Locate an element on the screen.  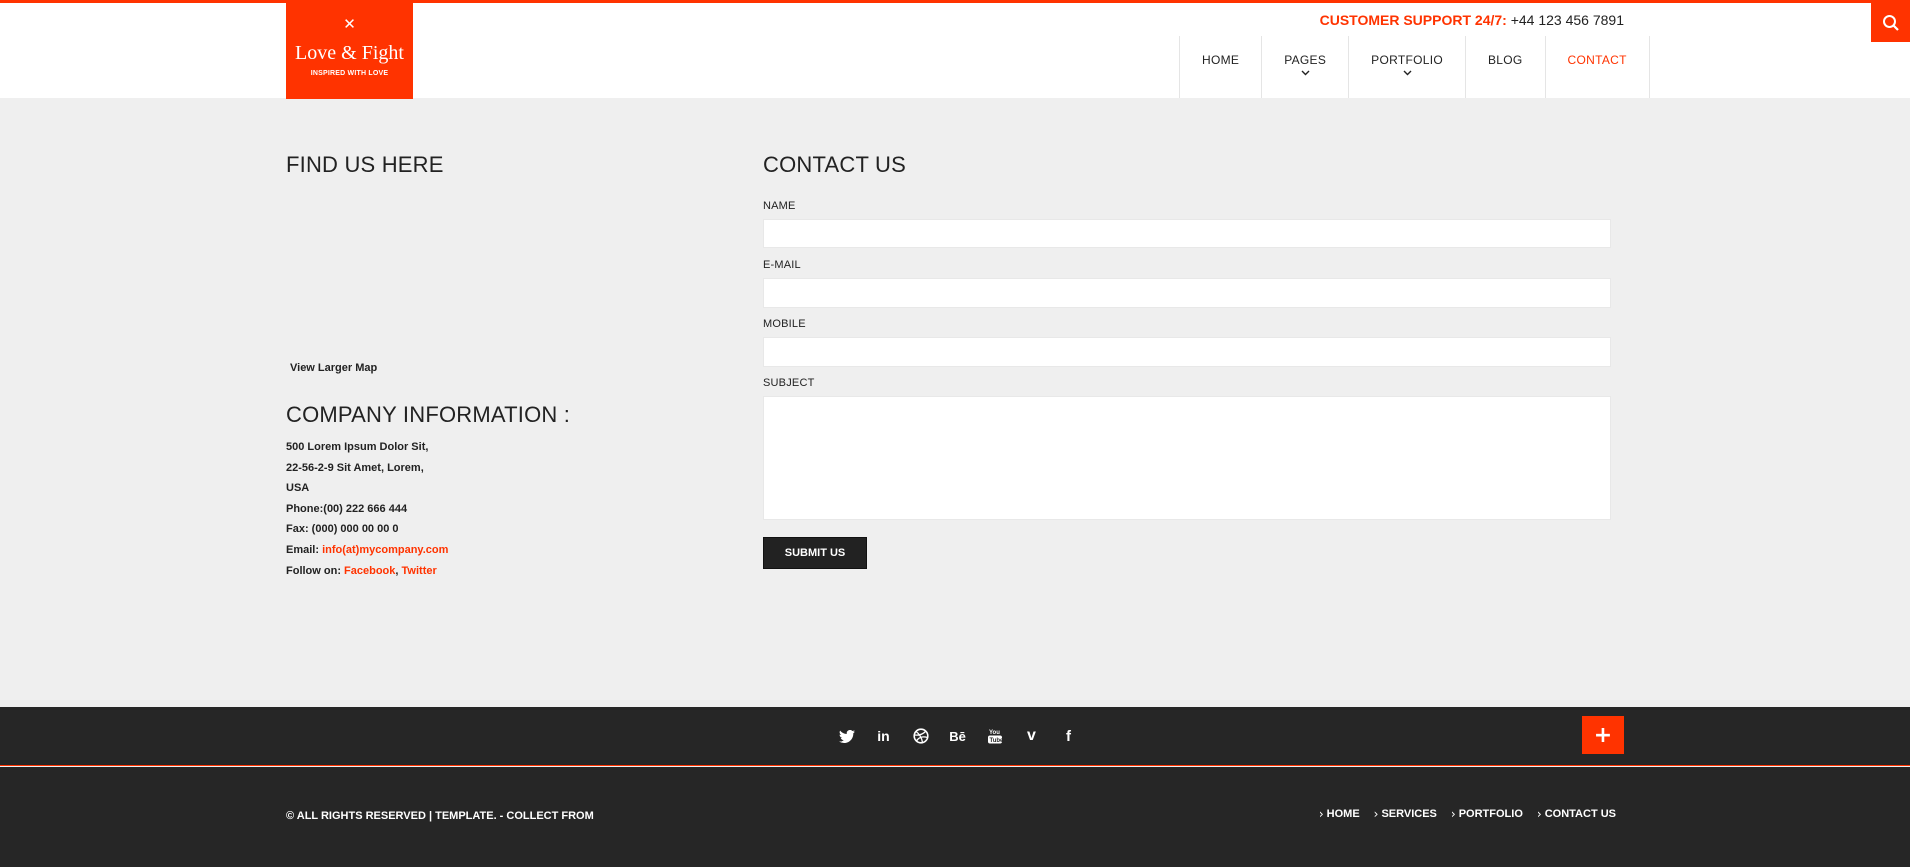
footer-link-label: CONTACT US is located at coordinates (1580, 814).